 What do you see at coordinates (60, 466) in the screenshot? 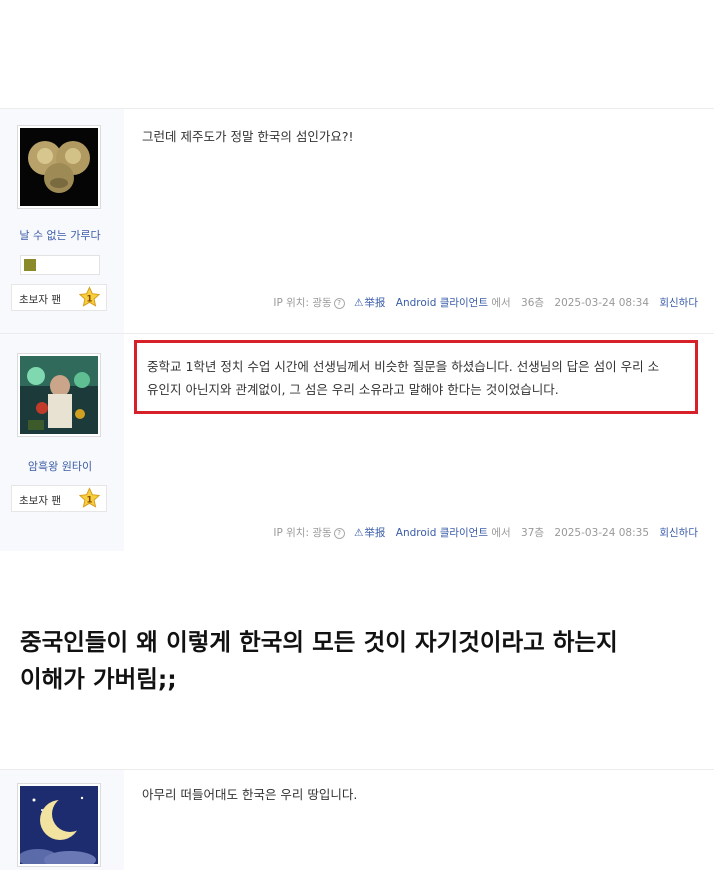
I see `username: 암흑왕 원타이` at bounding box center [60, 466].